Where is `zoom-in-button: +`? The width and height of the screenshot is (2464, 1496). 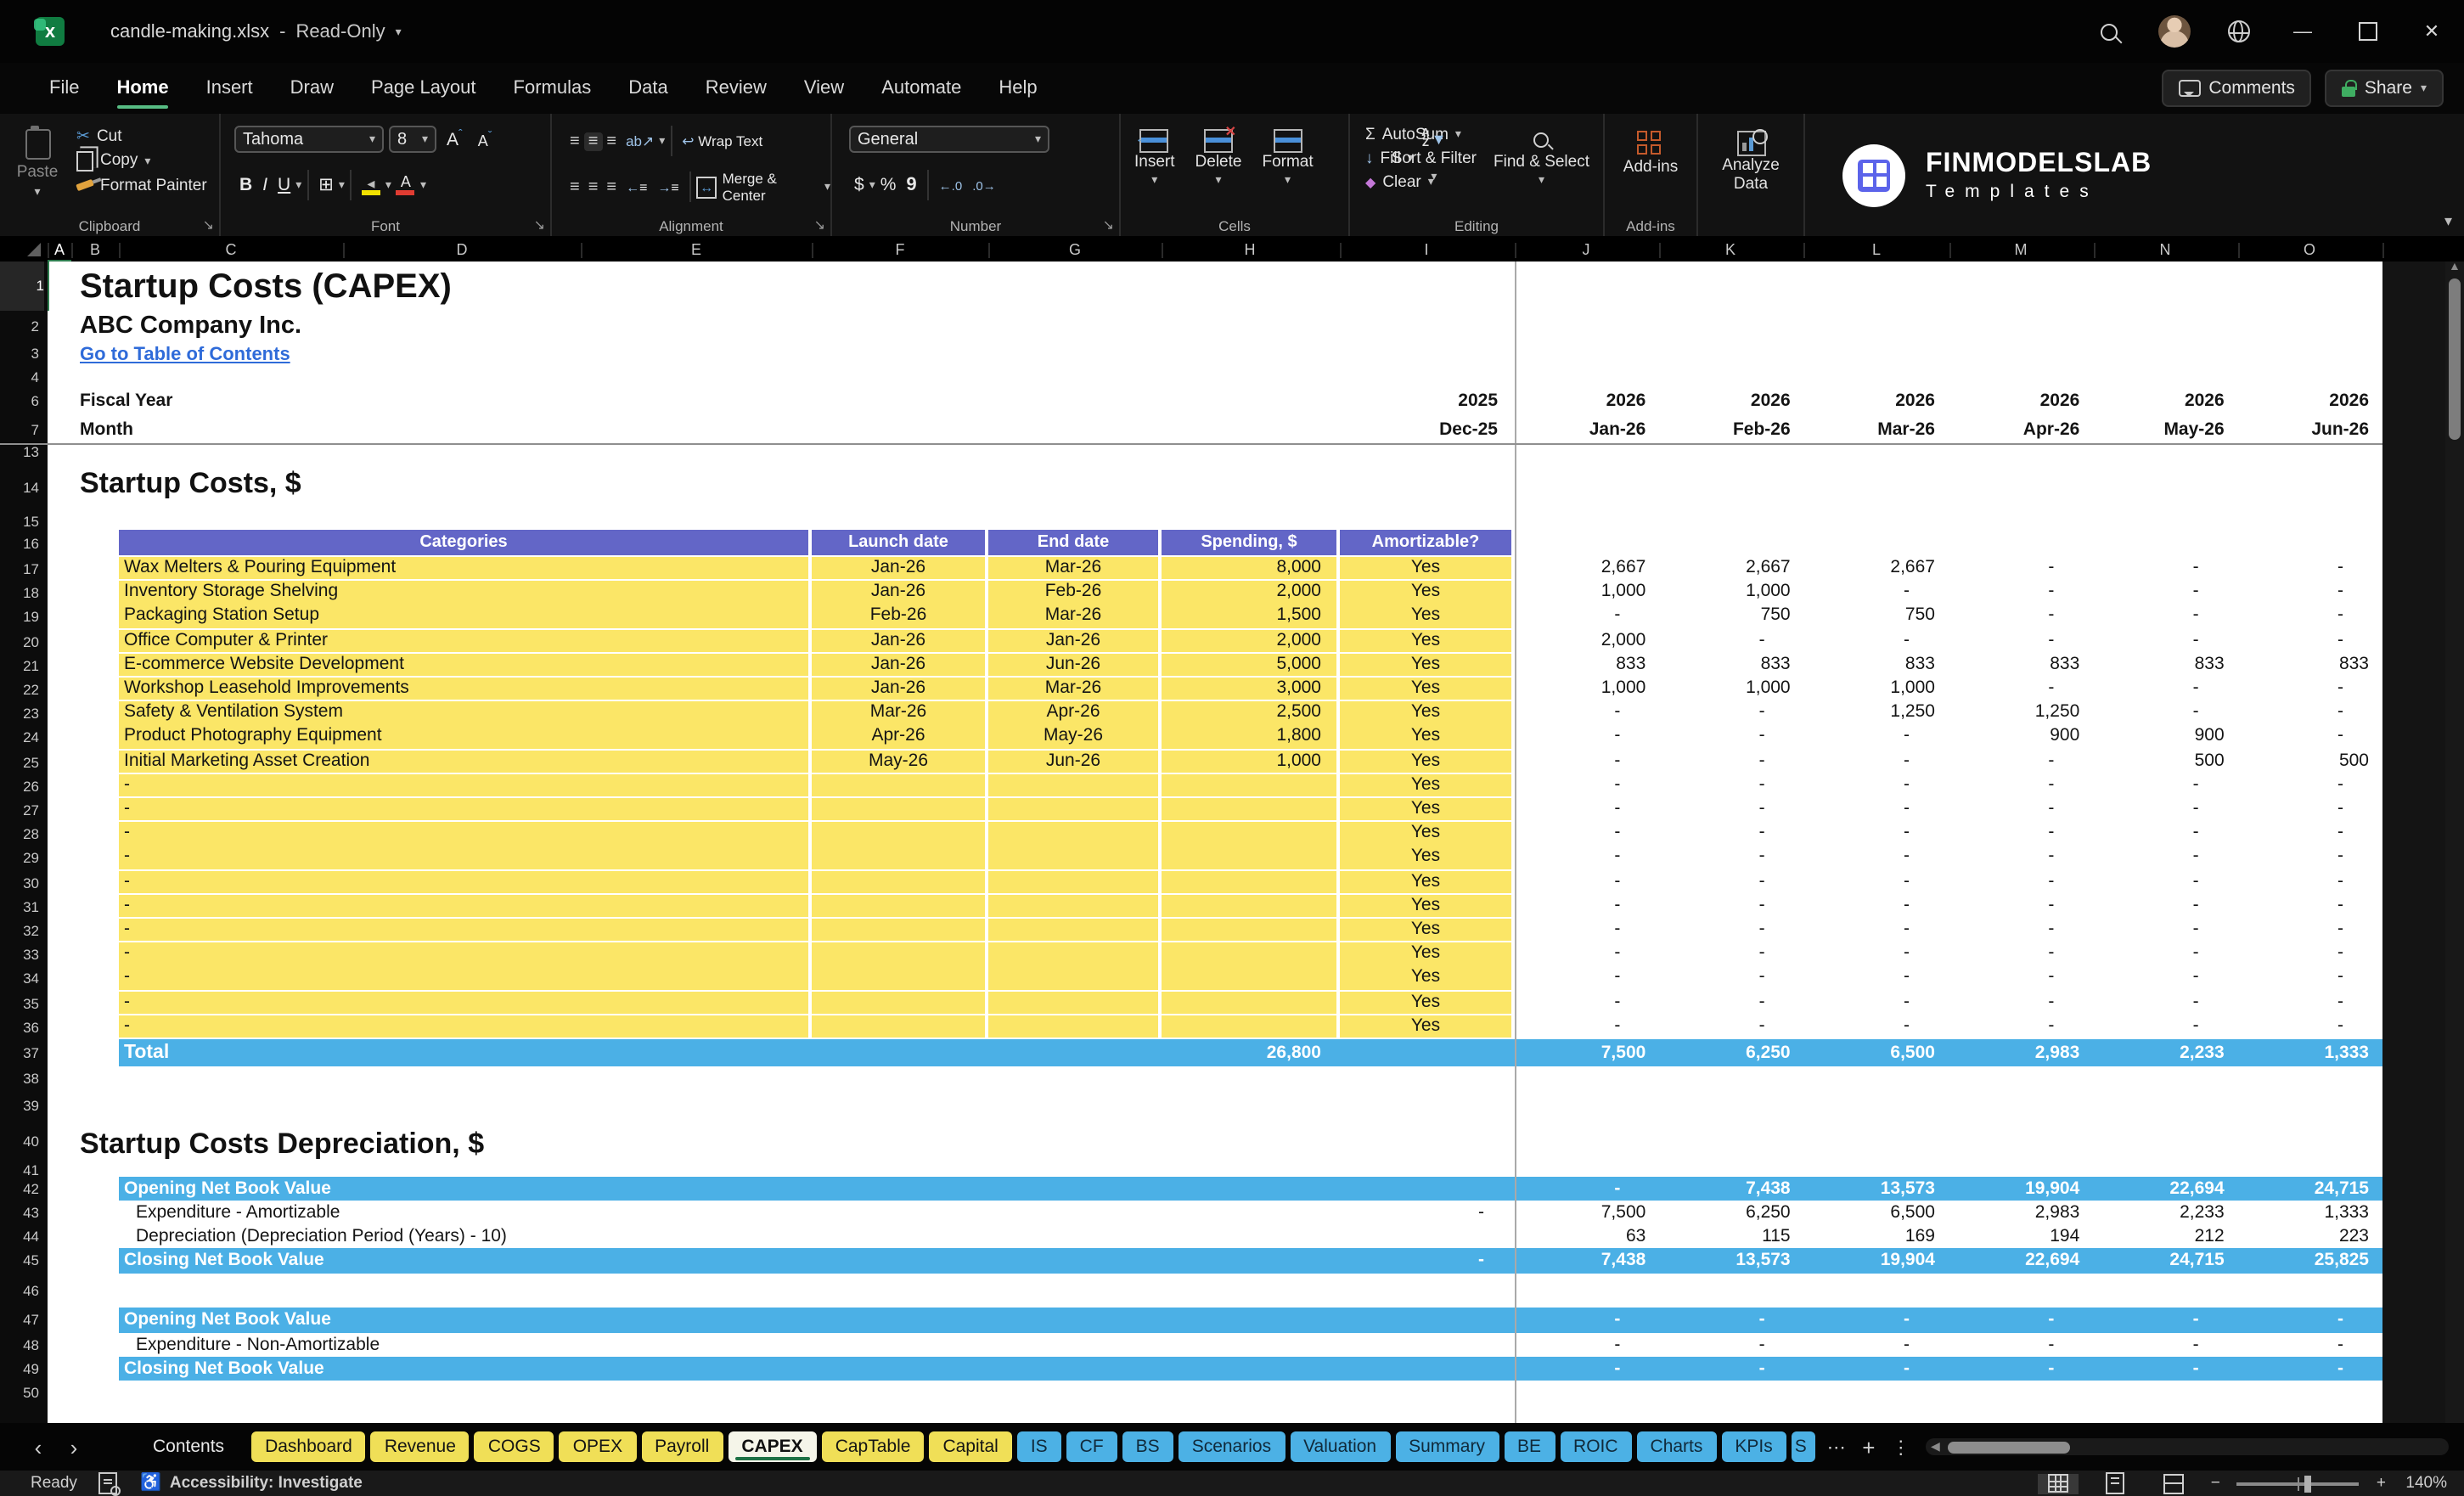
zoom-in-button: + is located at coordinates (2381, 1483).